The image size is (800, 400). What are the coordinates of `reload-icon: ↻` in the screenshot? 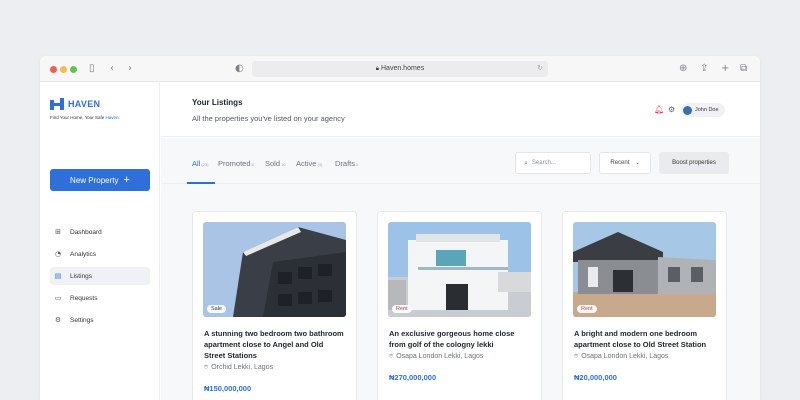 It's located at (540, 69).